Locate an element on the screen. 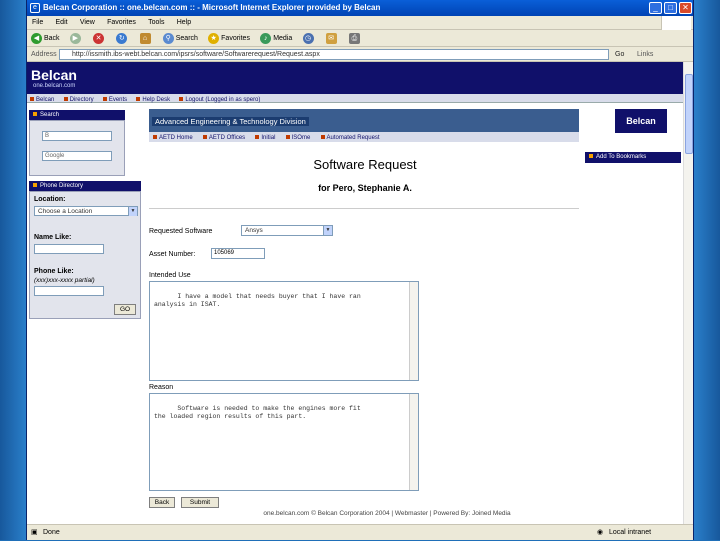 This screenshot has width=720, height=541. refresh-button: ↻ is located at coordinates (122, 38).